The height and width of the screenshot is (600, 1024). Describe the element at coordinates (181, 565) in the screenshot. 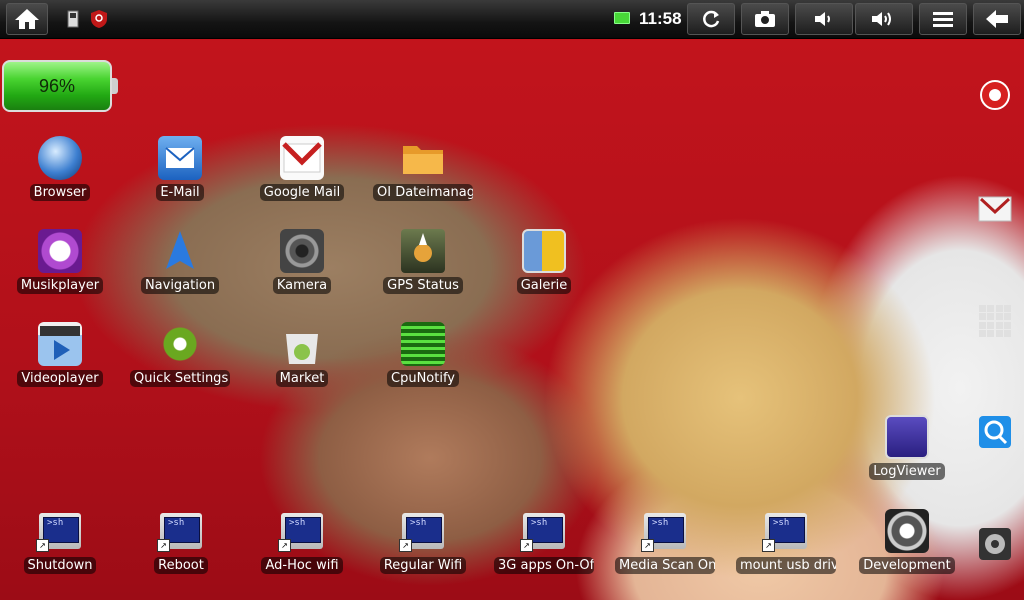

I see `app-label: Reboot` at that location.